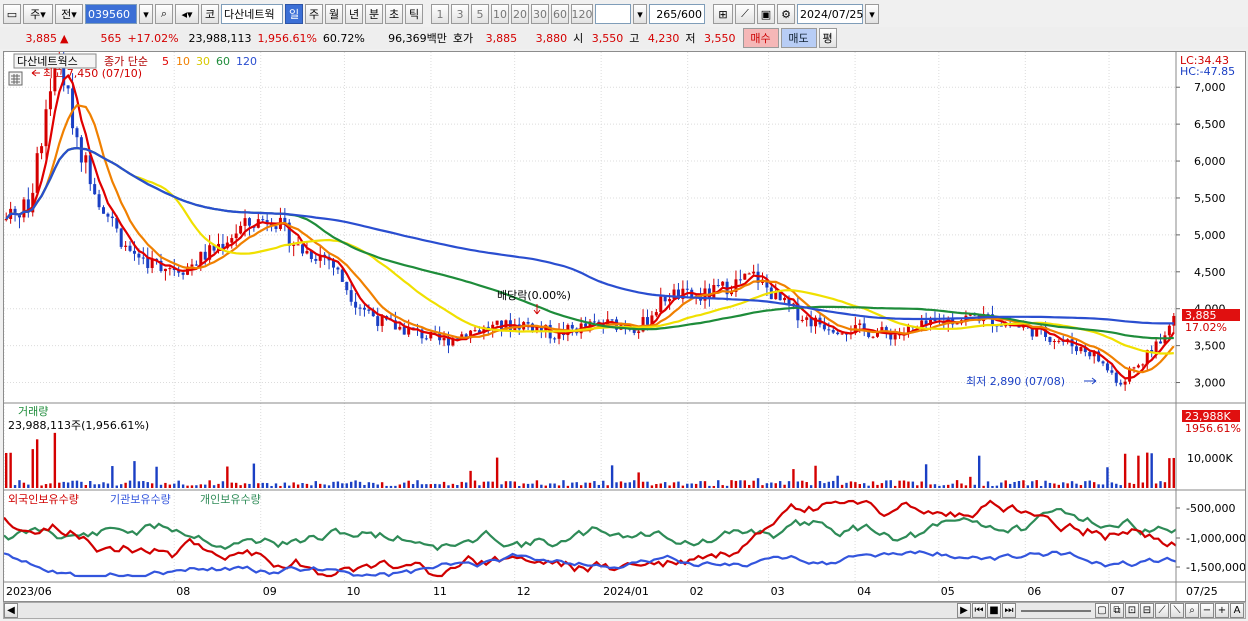 The height and width of the screenshot is (621, 1248). What do you see at coordinates (38, 14) in the screenshot?
I see `market-type-select: 주 ▾` at bounding box center [38, 14].